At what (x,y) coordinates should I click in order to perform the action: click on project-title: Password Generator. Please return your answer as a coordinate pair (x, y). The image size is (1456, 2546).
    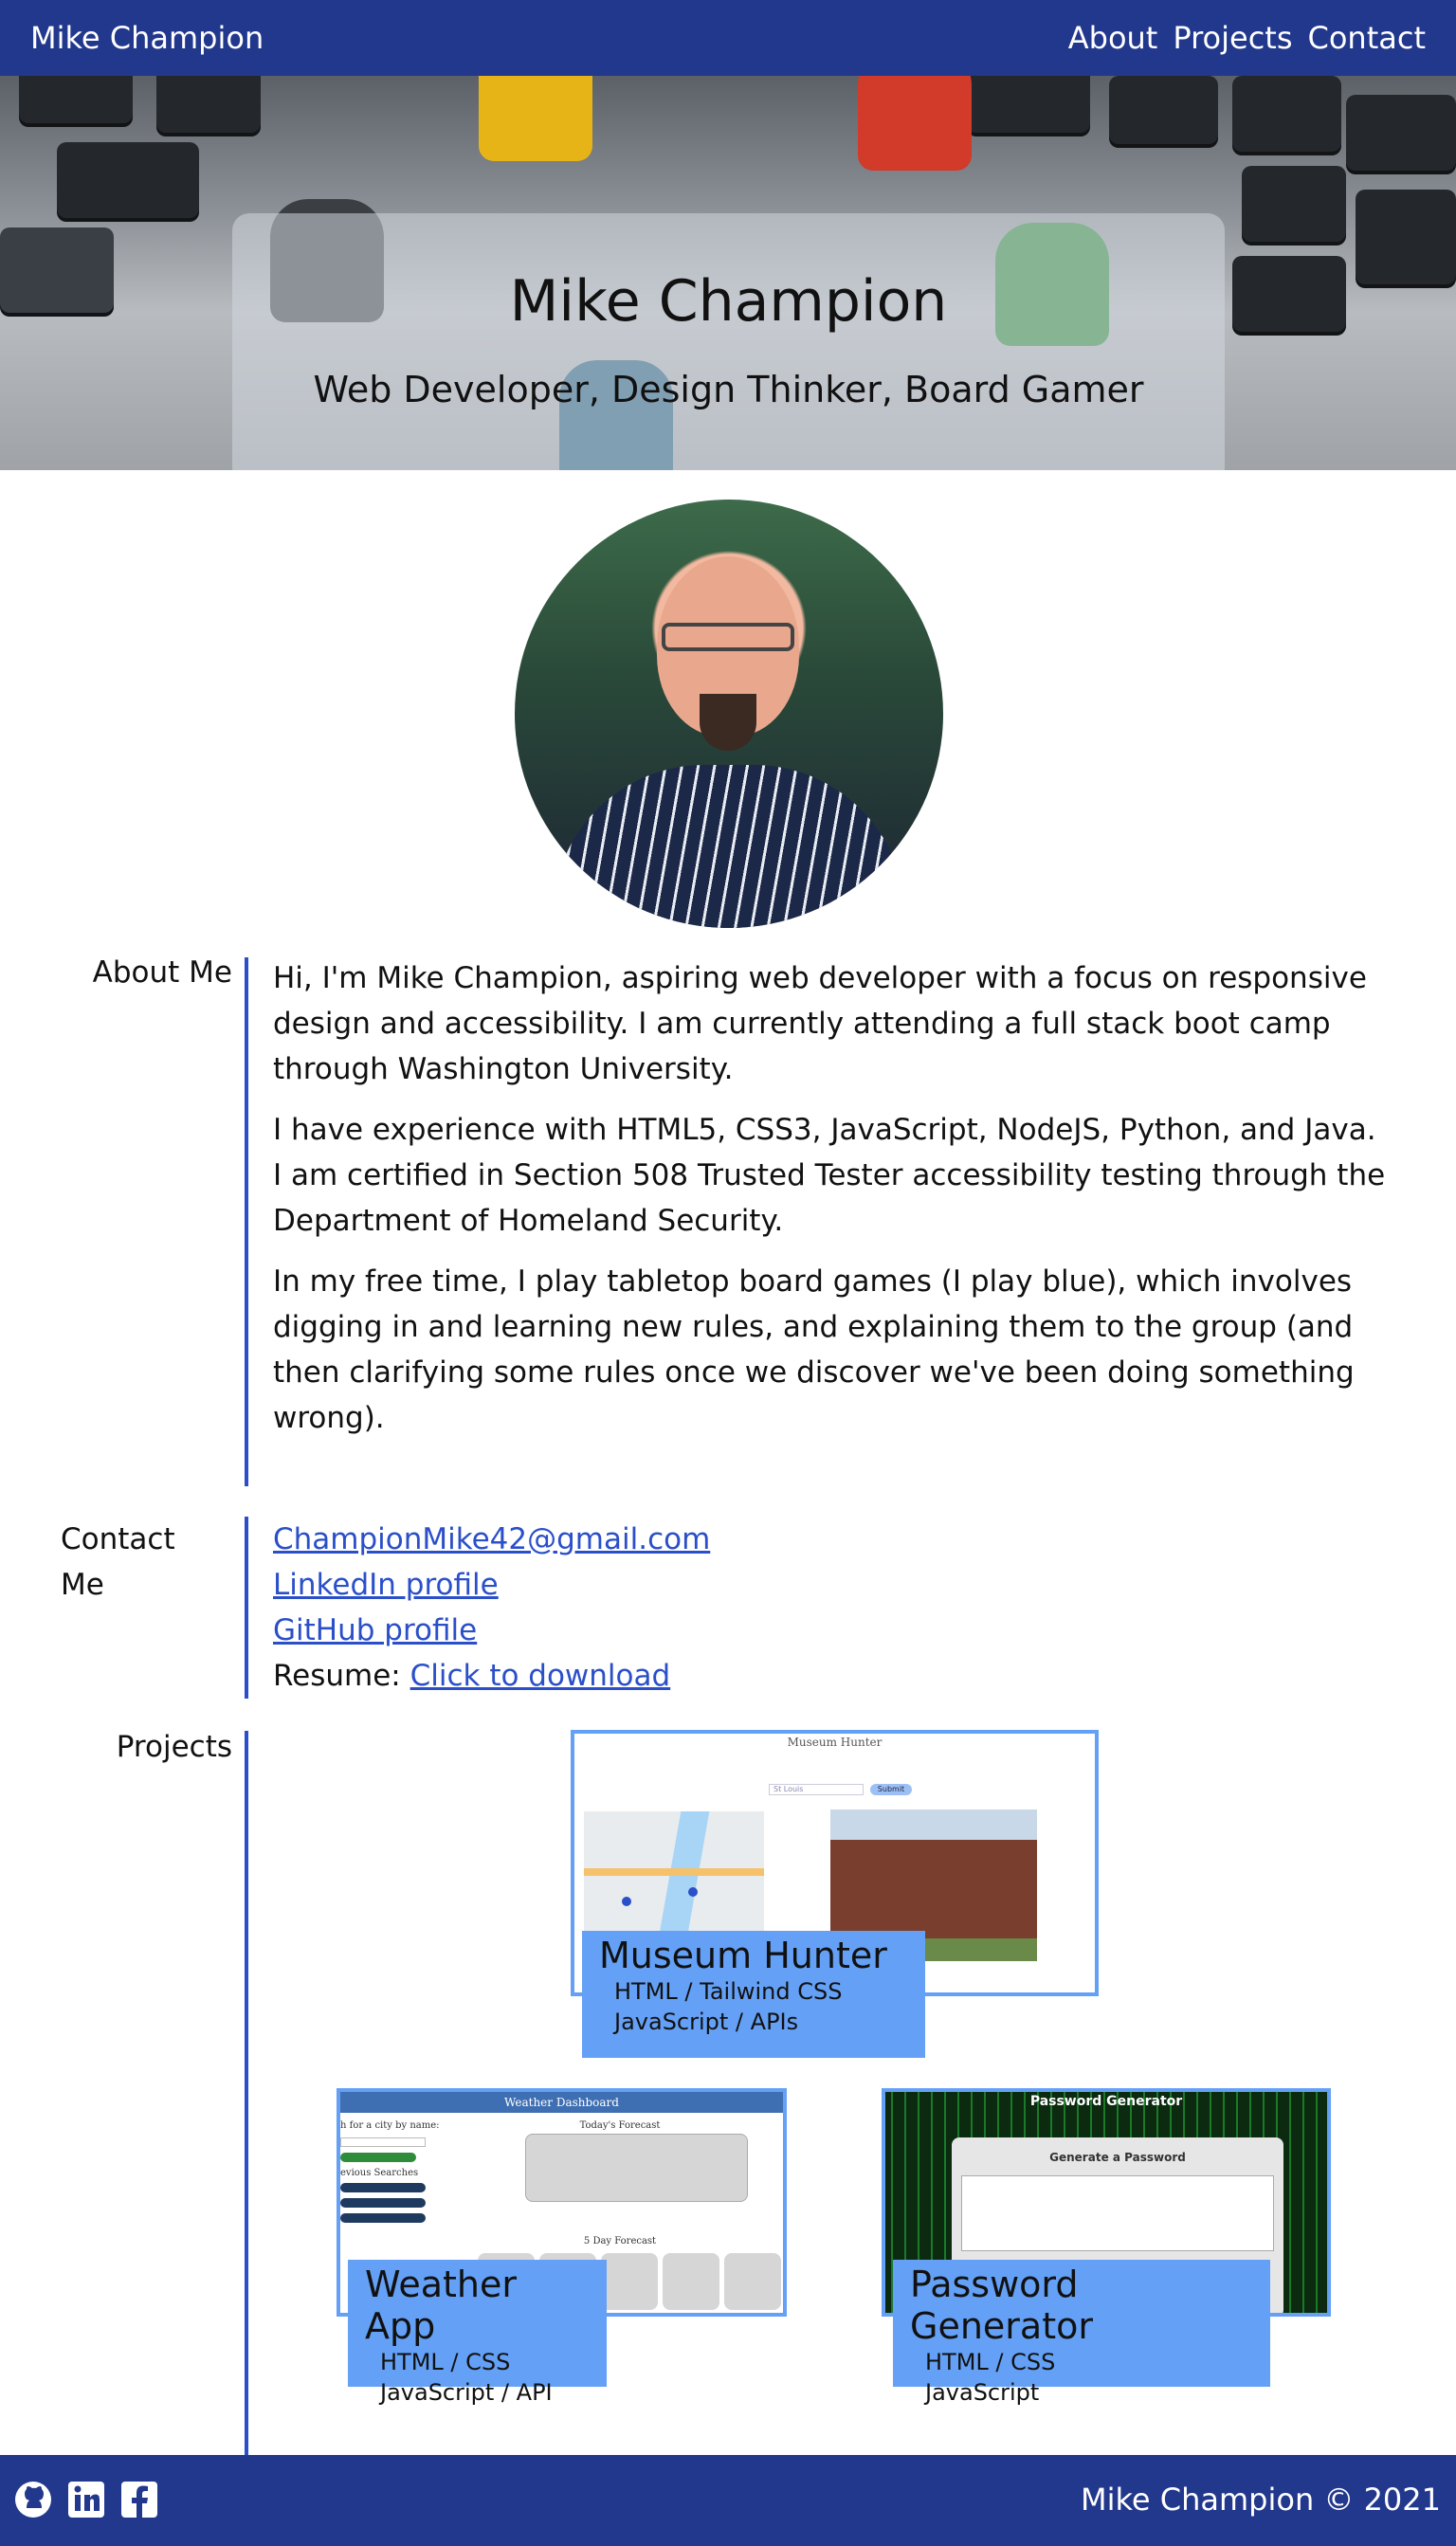
    Looking at the image, I should click on (1001, 2305).